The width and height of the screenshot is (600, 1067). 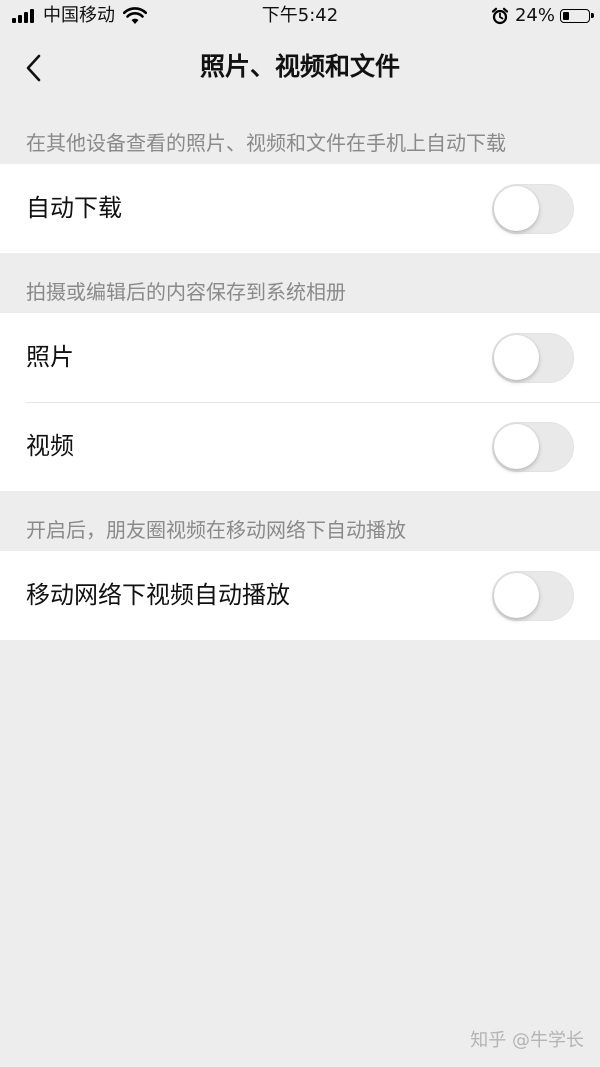 I want to click on mobile-autoplay-toggle, so click(x=533, y=596).